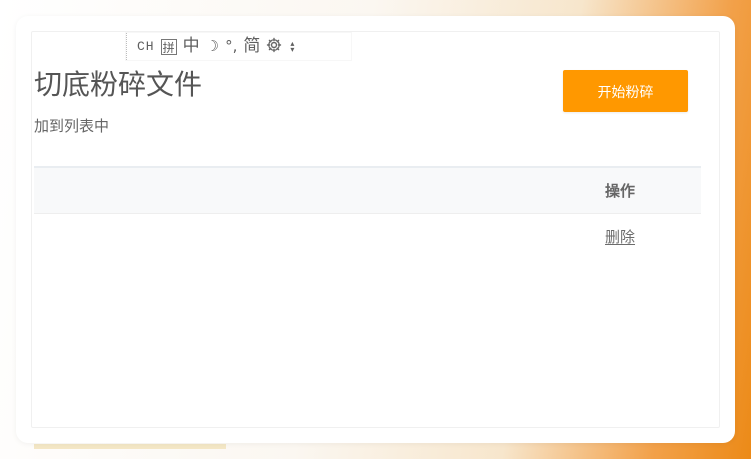 Image resolution: width=751 pixels, height=459 pixels. I want to click on gear-icon, so click(274, 47).